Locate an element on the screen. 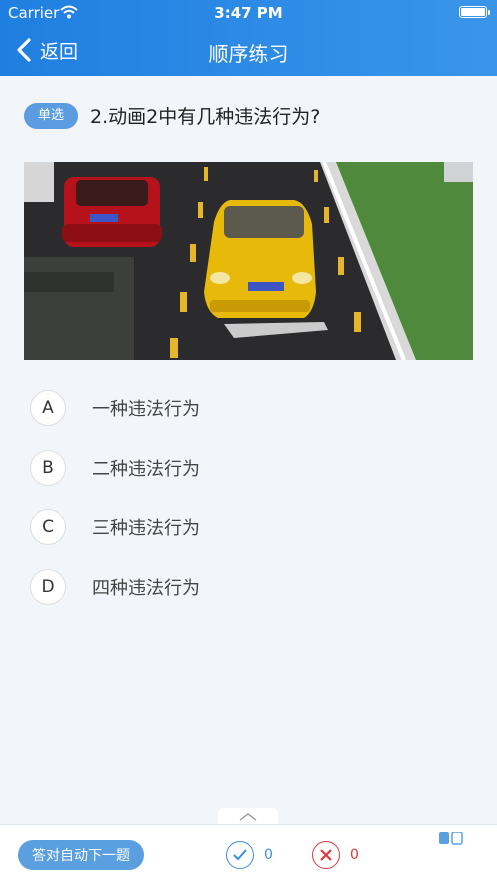 The height and width of the screenshot is (884, 497). battery-icon is located at coordinates (474, 12).